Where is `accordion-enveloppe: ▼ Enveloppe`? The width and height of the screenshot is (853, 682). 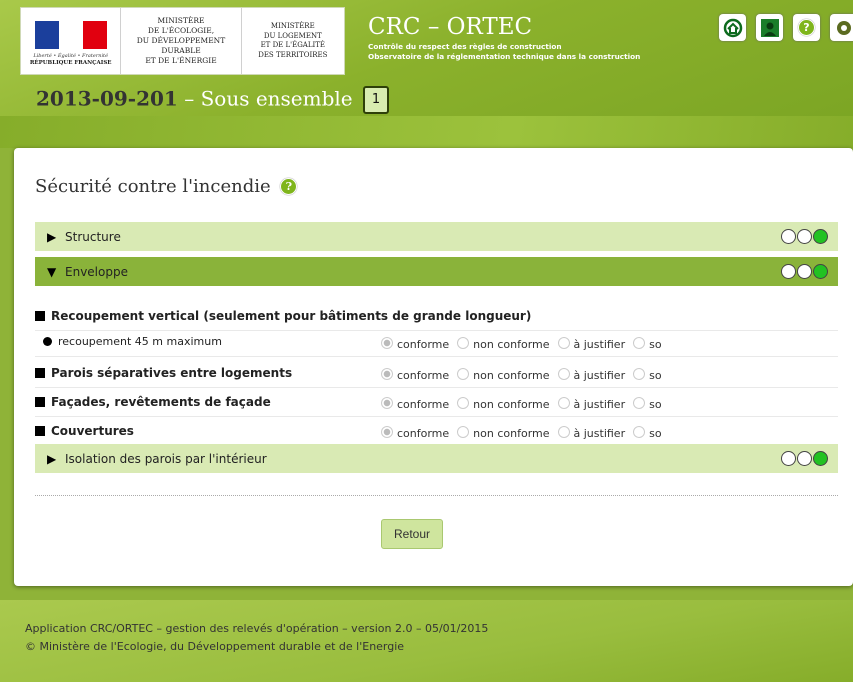
accordion-enveloppe: ▼ Enveloppe is located at coordinates (436, 272).